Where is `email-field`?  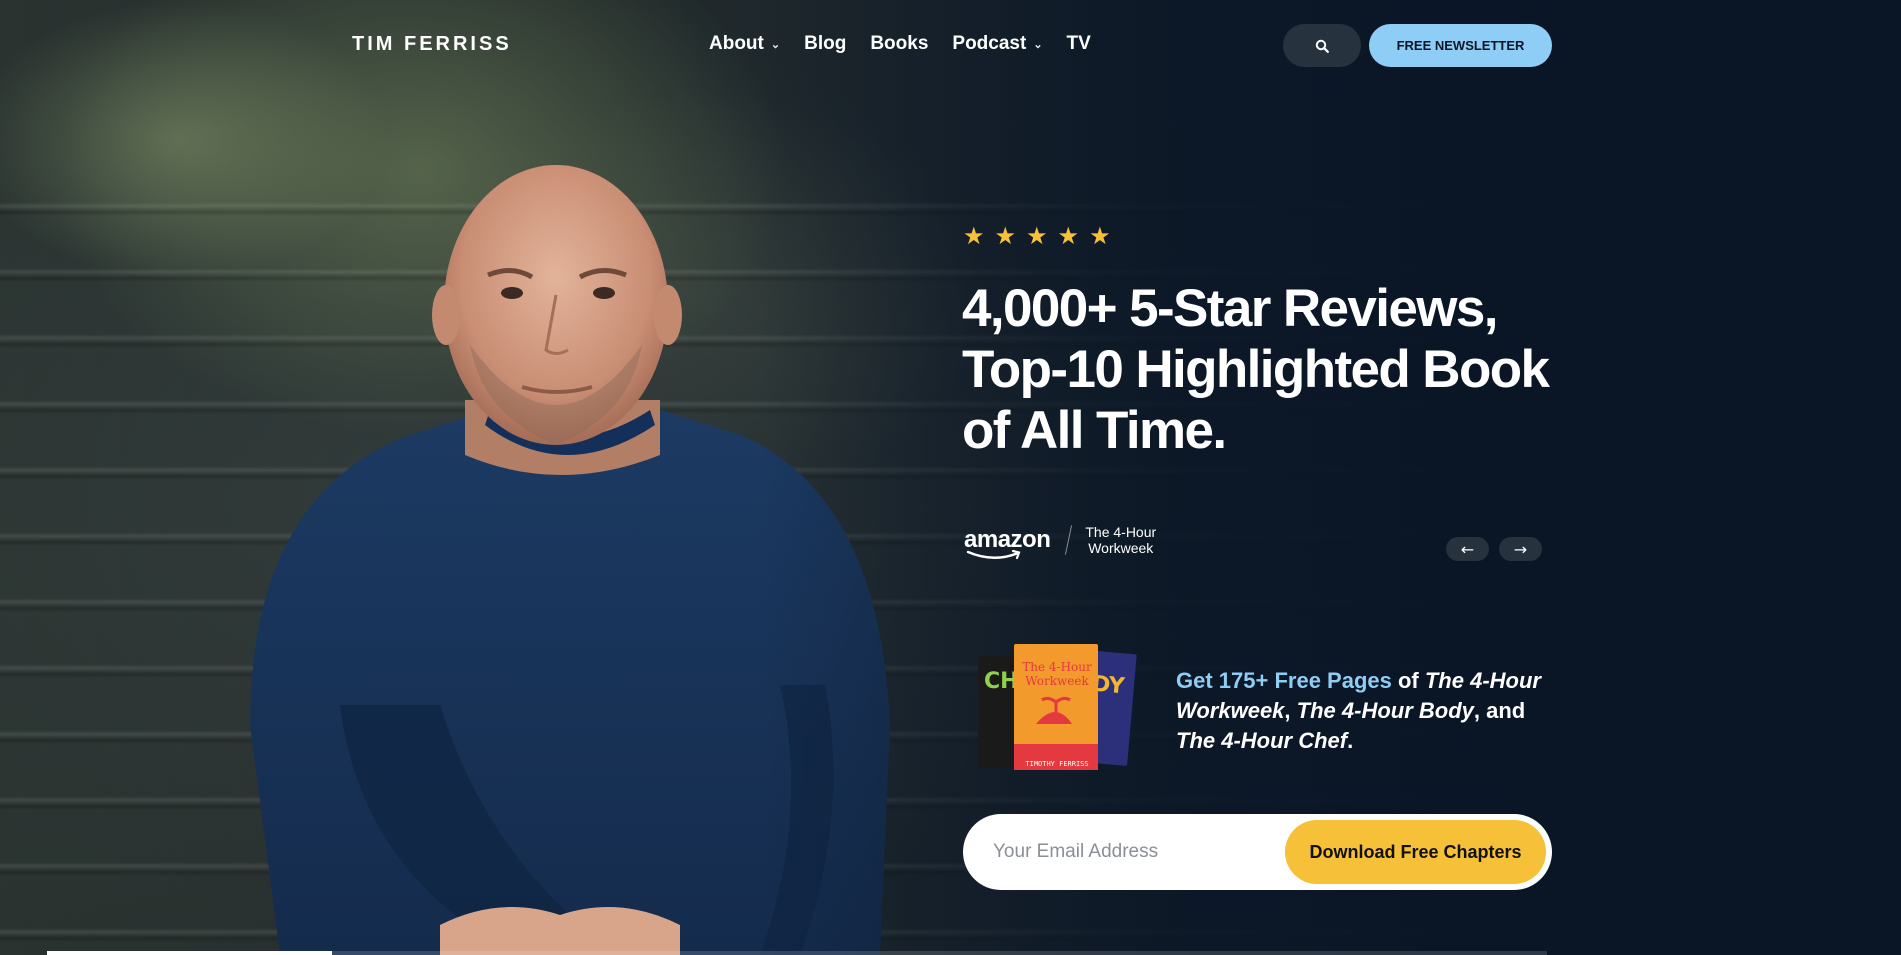 email-field is located at coordinates (1139, 852).